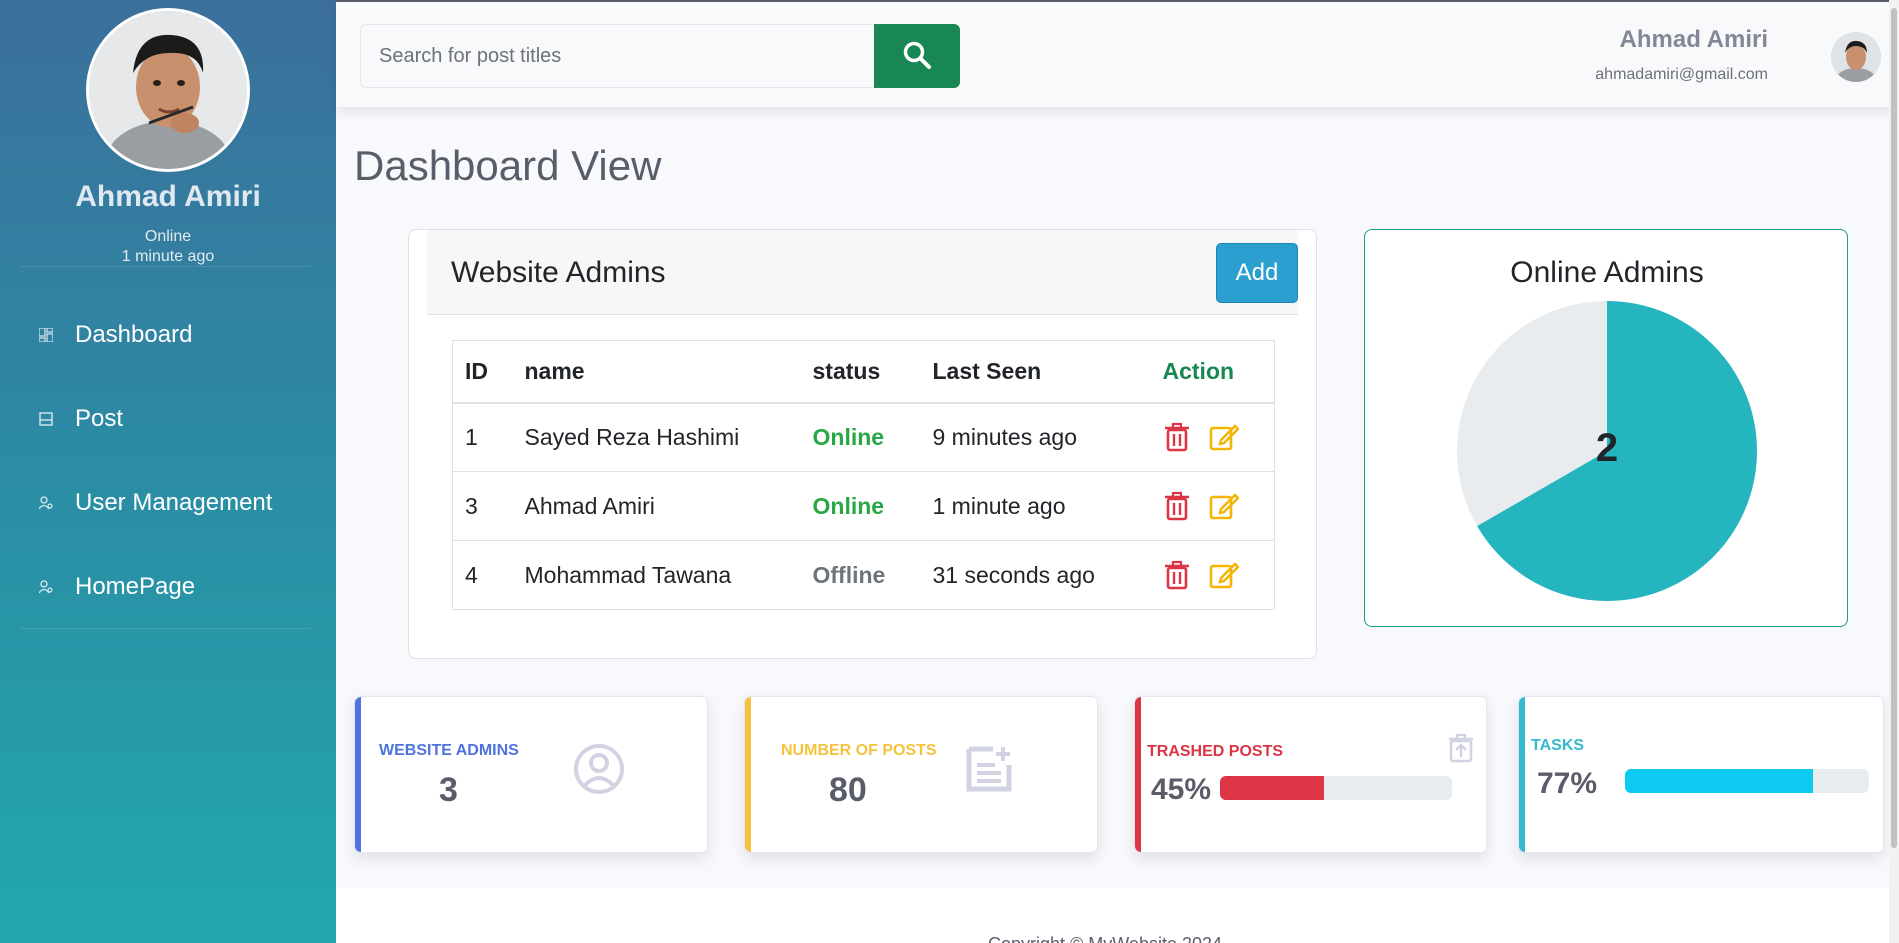 This screenshot has height=943, width=1899. What do you see at coordinates (1336, 788) in the screenshot?
I see `trashed-progress-bar` at bounding box center [1336, 788].